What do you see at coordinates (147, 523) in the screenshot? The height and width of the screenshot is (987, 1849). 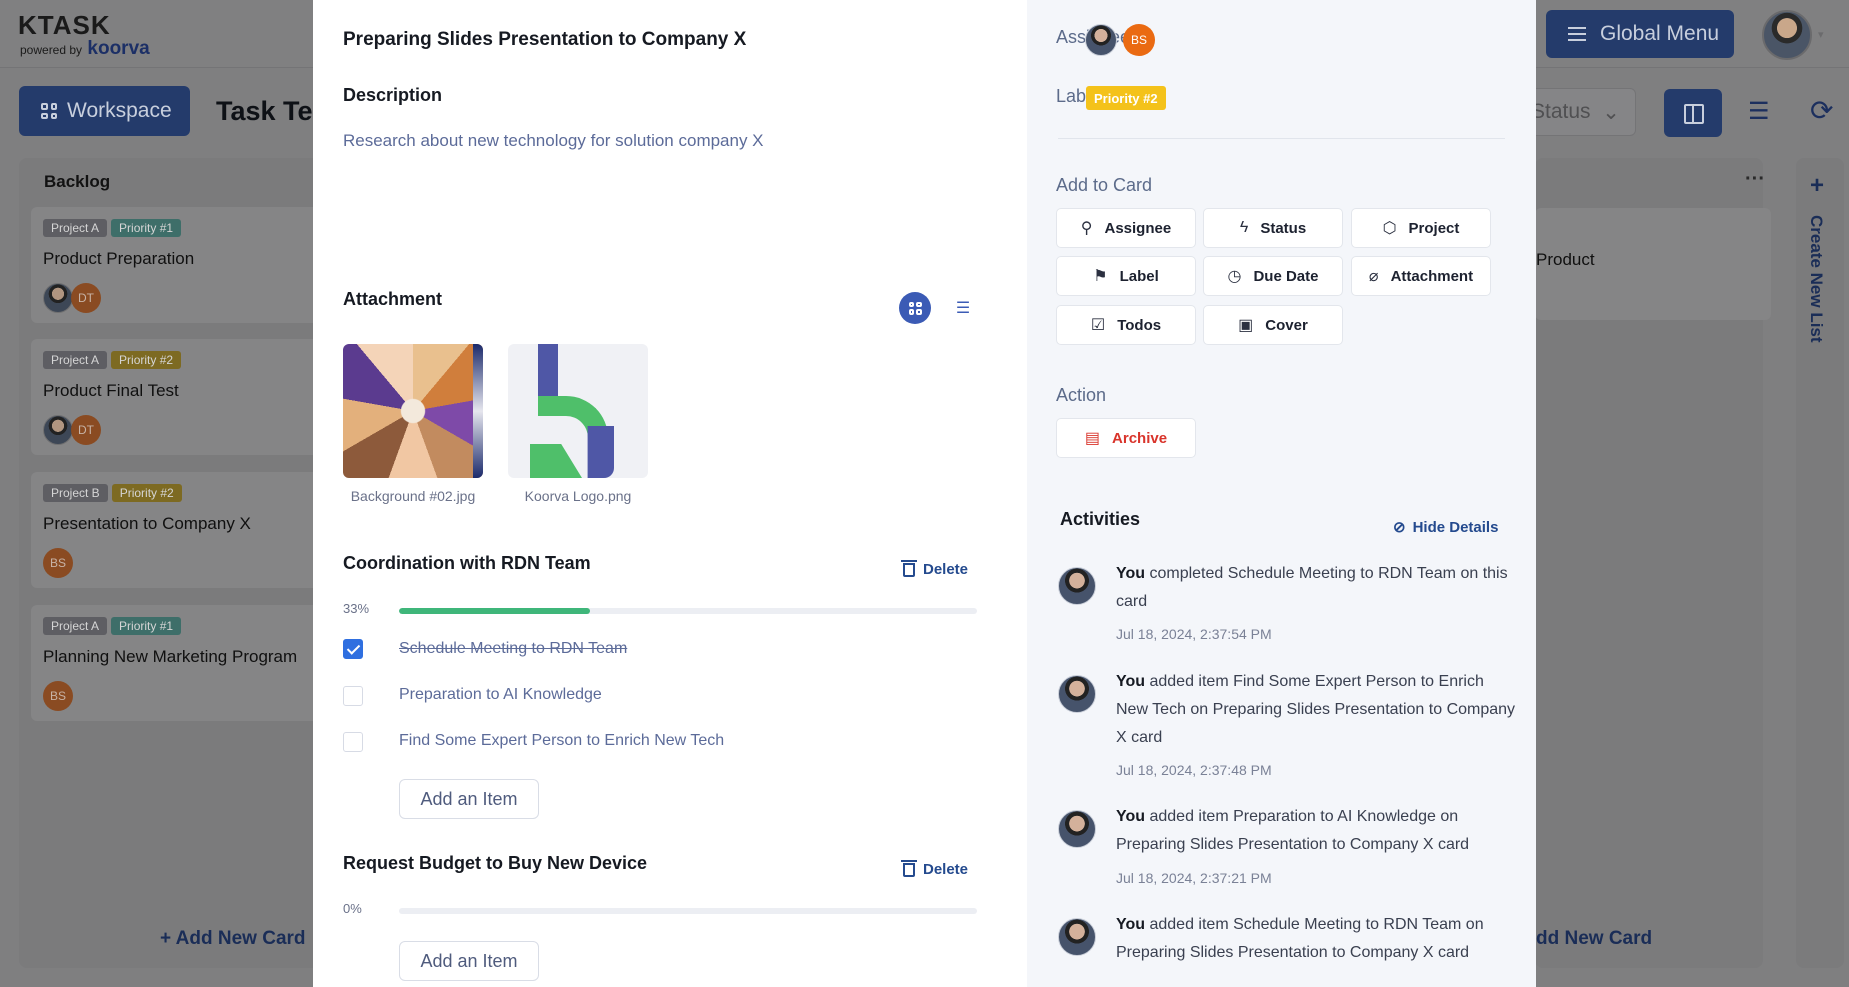 I see `card-title: Presentation to Company X` at bounding box center [147, 523].